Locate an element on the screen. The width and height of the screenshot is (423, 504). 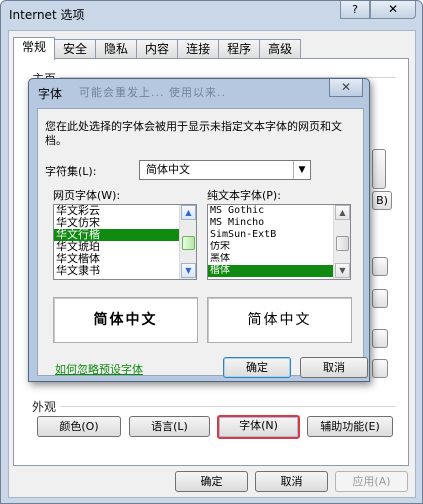
tab-general: 常规 is located at coordinates (34, 48).